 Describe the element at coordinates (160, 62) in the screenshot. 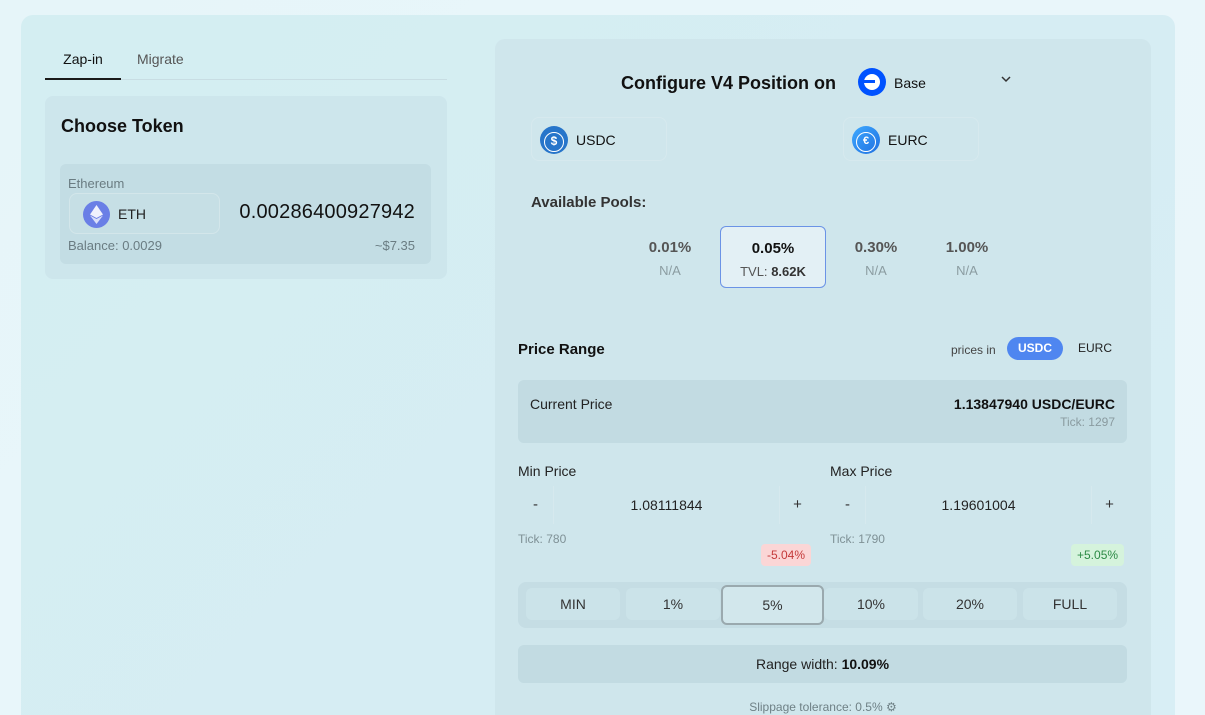

I see `tab-migrate: Migrate` at that location.